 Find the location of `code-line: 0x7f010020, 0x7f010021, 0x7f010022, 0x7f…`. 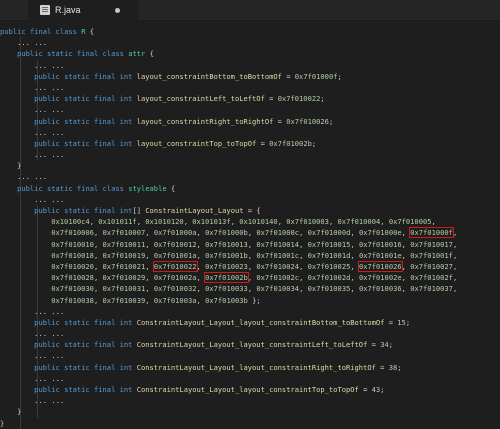

code-line: 0x7f010020, 0x7f010021, 0x7f010022, 0x7f… is located at coordinates (254, 266).